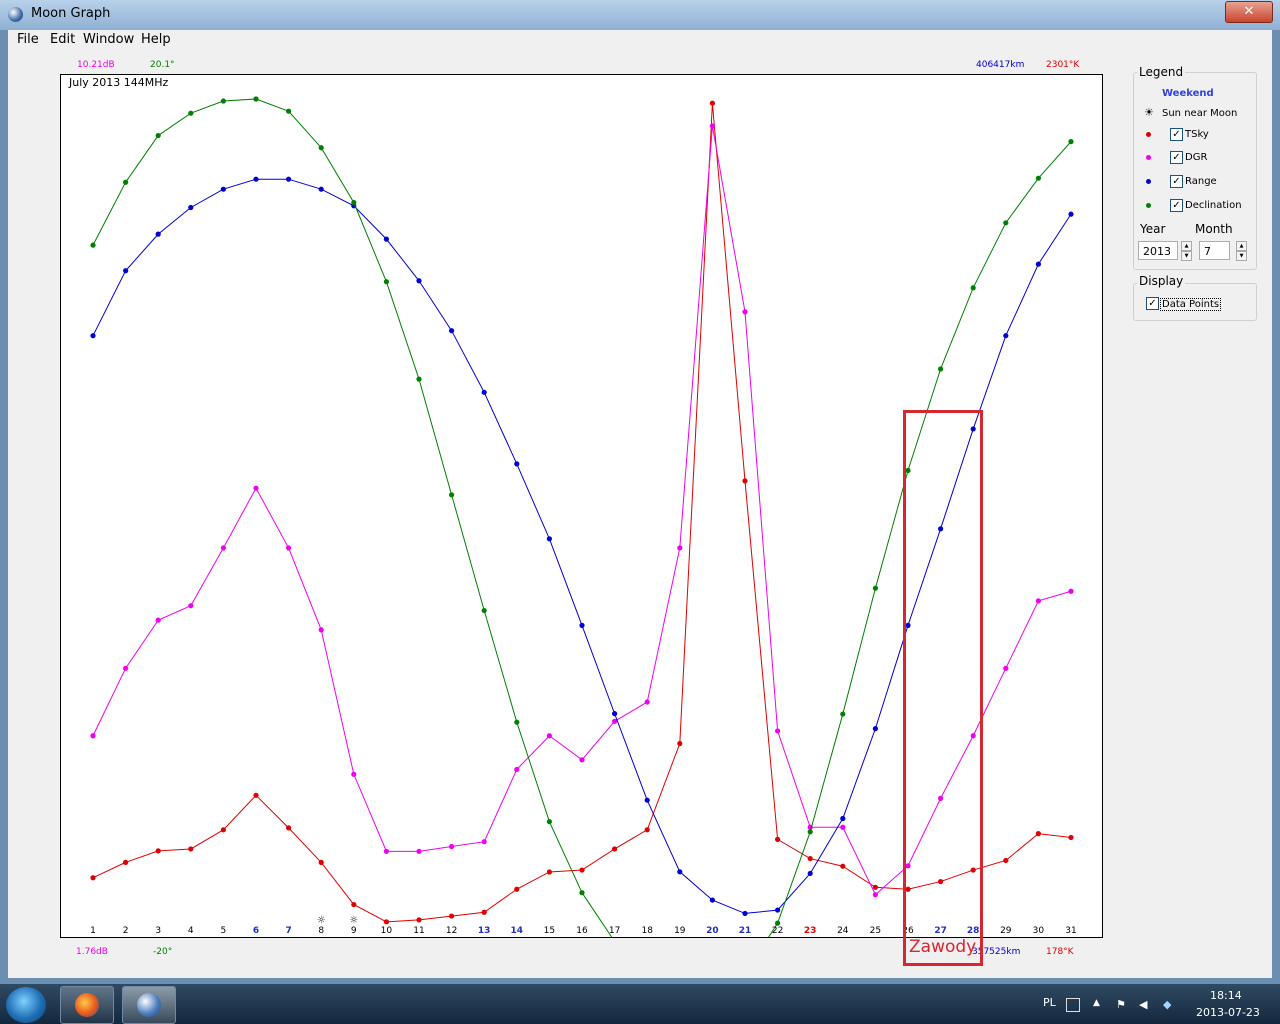  Describe the element at coordinates (96, 65) in the screenshot. I see `dgr-max-label: 10.21dB` at that location.